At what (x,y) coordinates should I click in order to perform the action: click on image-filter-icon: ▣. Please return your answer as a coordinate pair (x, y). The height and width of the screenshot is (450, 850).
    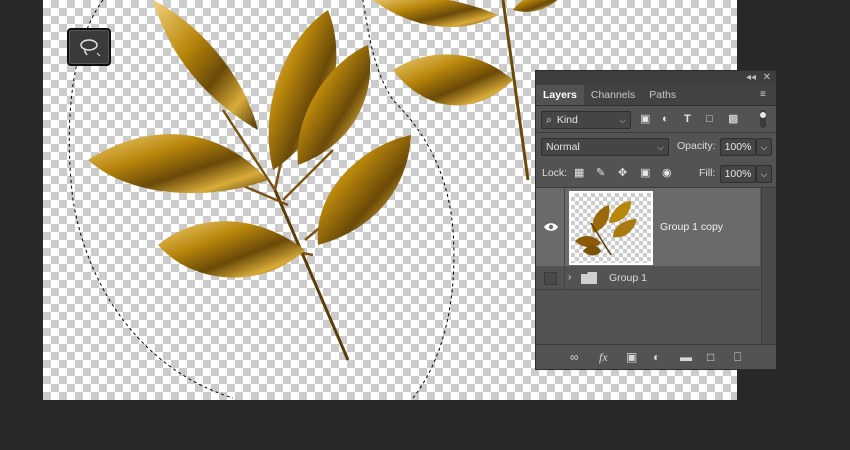
    Looking at the image, I should click on (645, 119).